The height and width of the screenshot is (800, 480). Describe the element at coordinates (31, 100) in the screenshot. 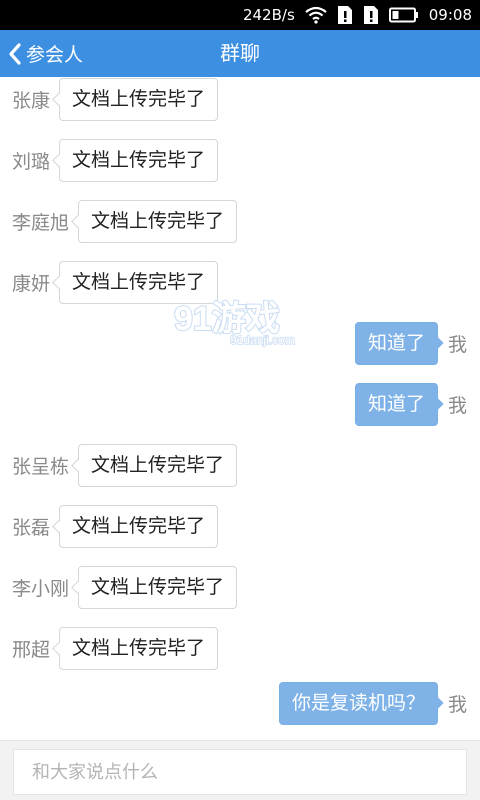

I see `sender-name: 张康` at that location.